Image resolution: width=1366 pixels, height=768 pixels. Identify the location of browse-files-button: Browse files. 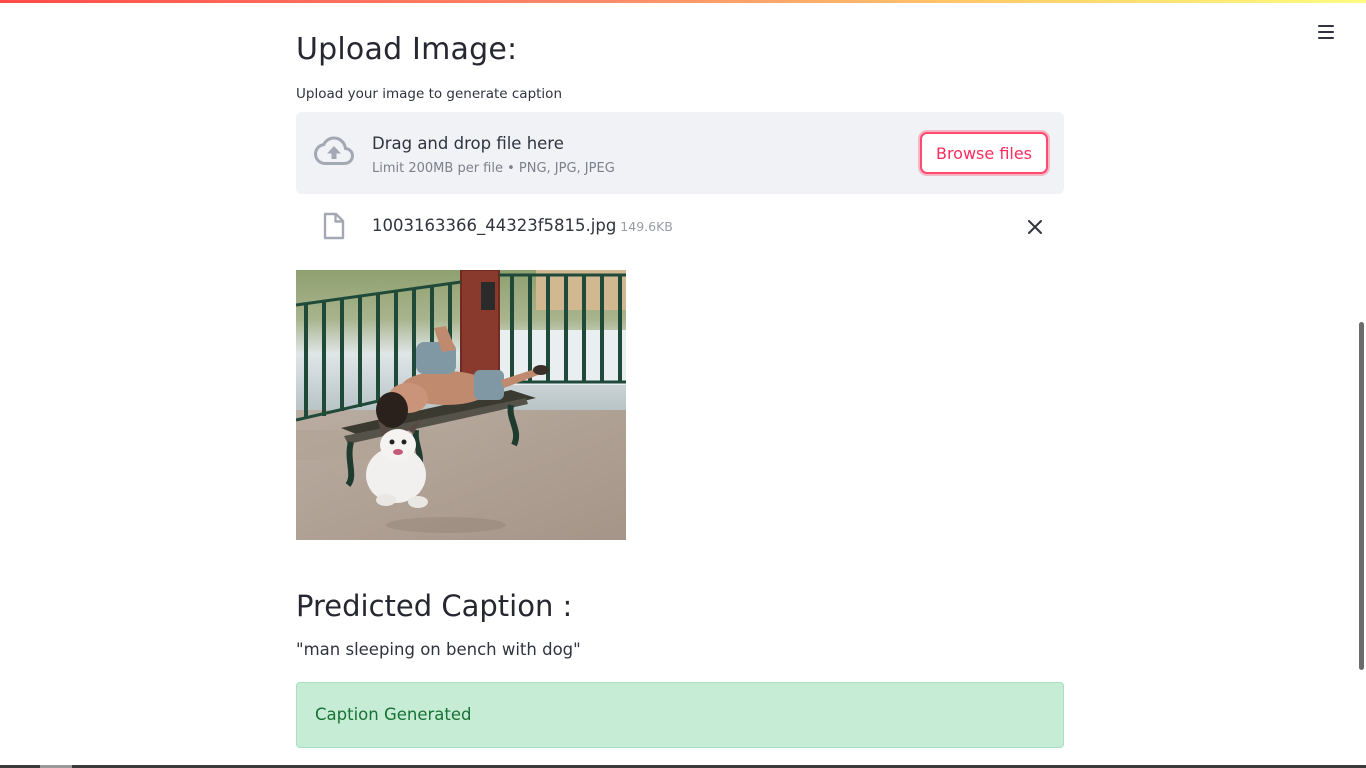
(984, 153).